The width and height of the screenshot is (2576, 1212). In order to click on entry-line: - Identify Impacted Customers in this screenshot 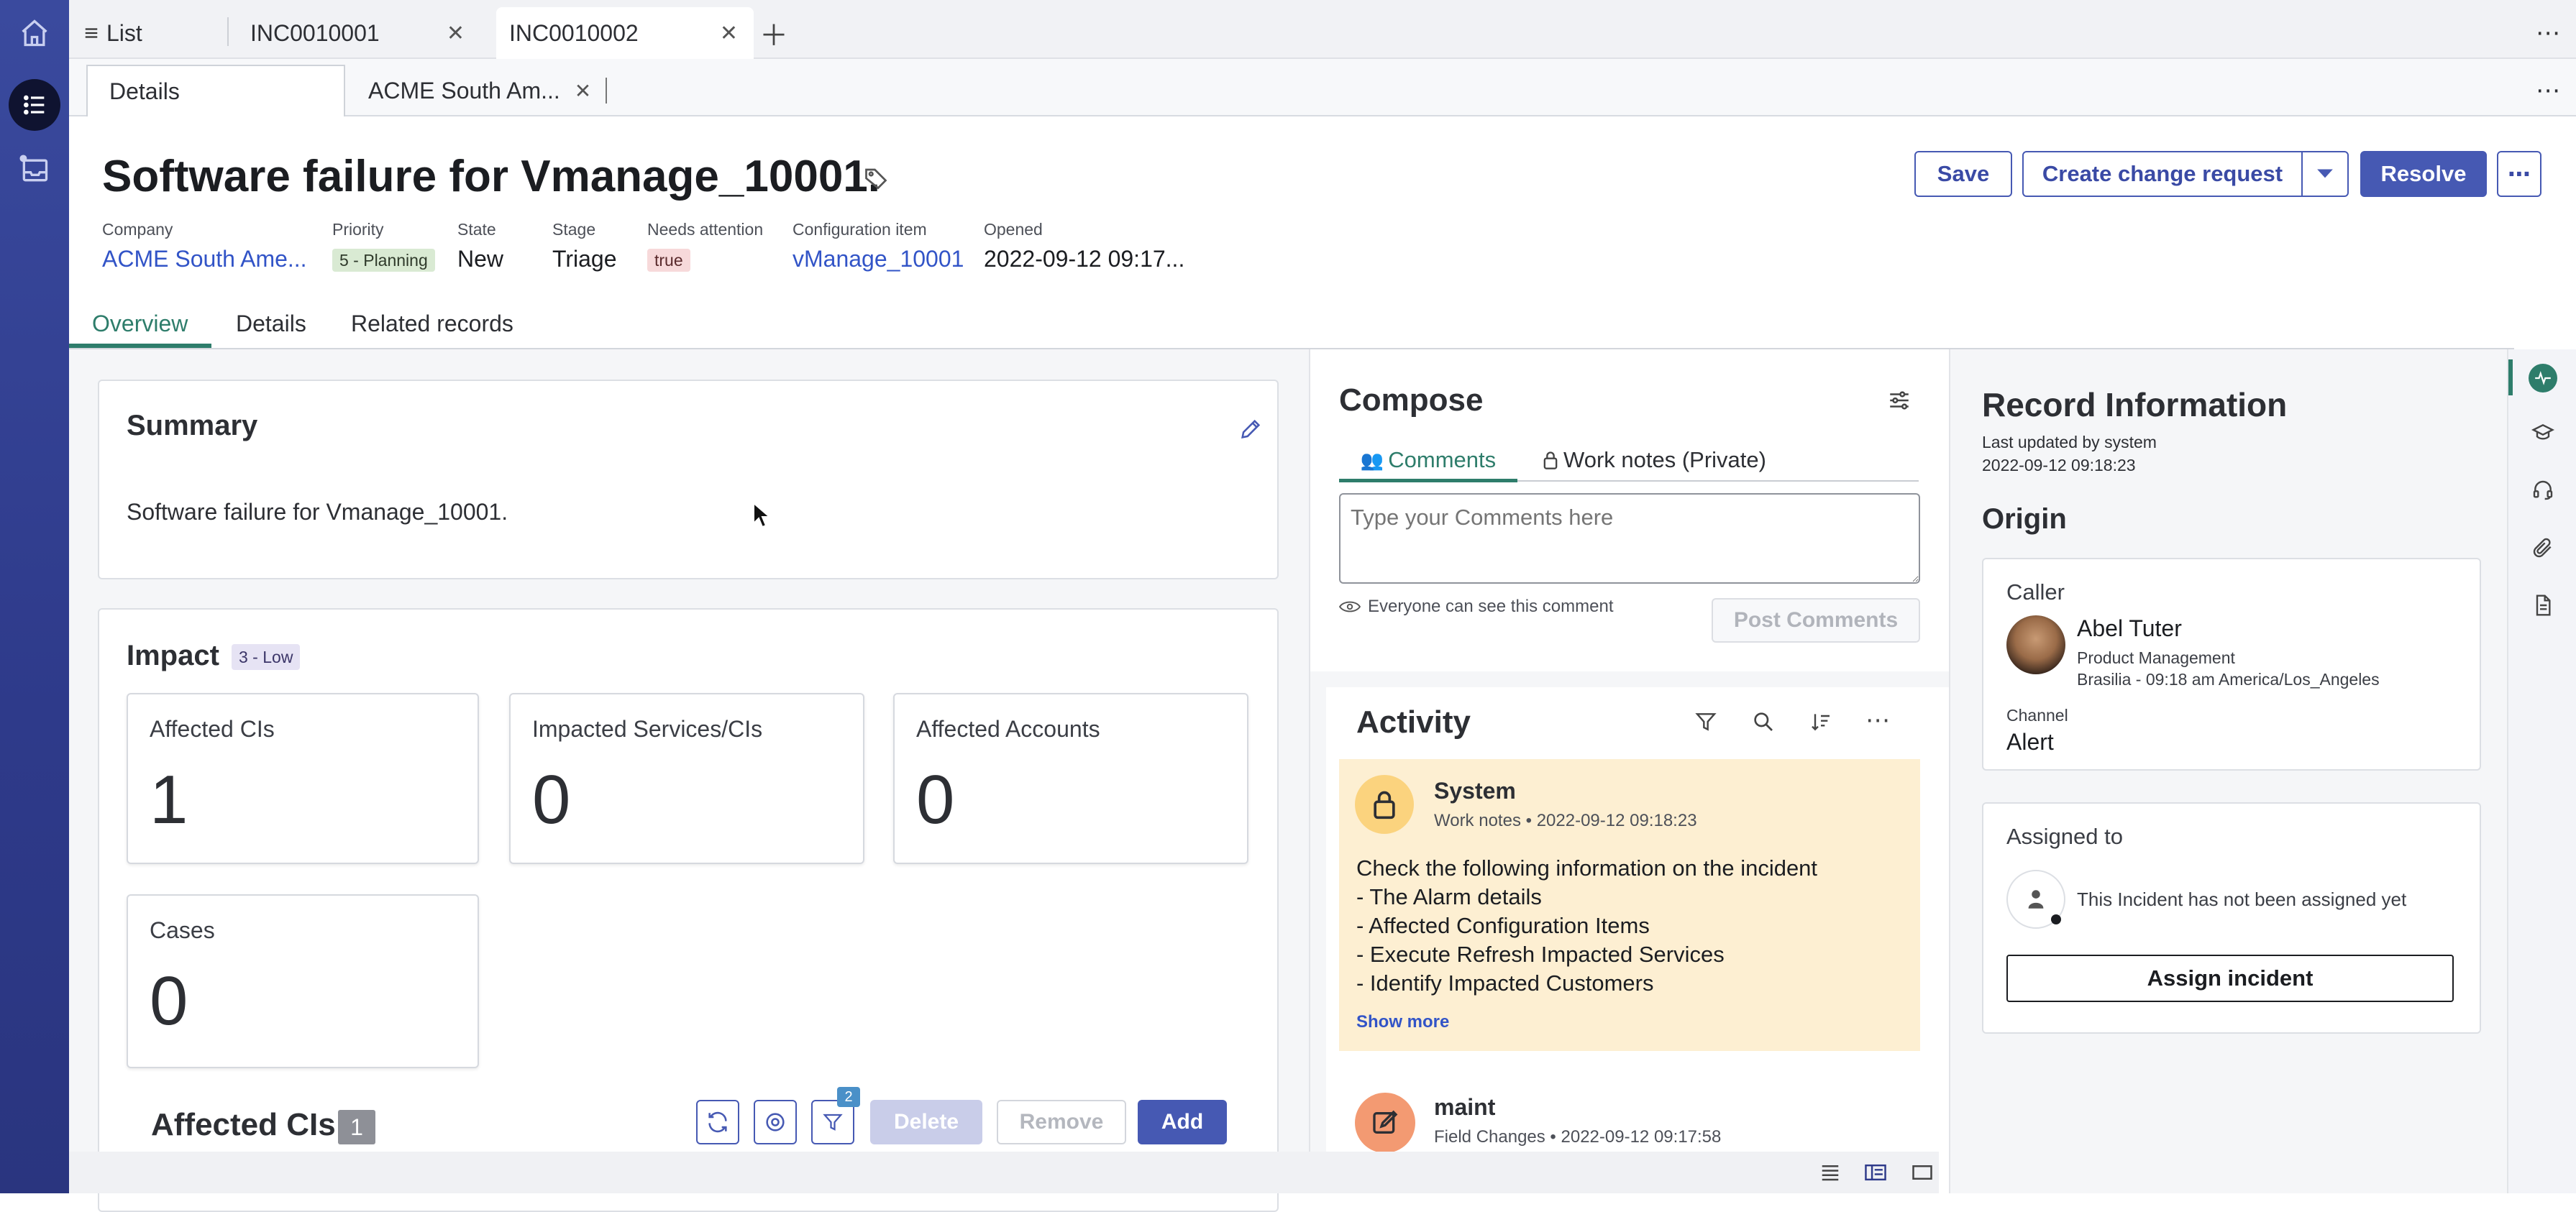, I will do `click(1505, 983)`.